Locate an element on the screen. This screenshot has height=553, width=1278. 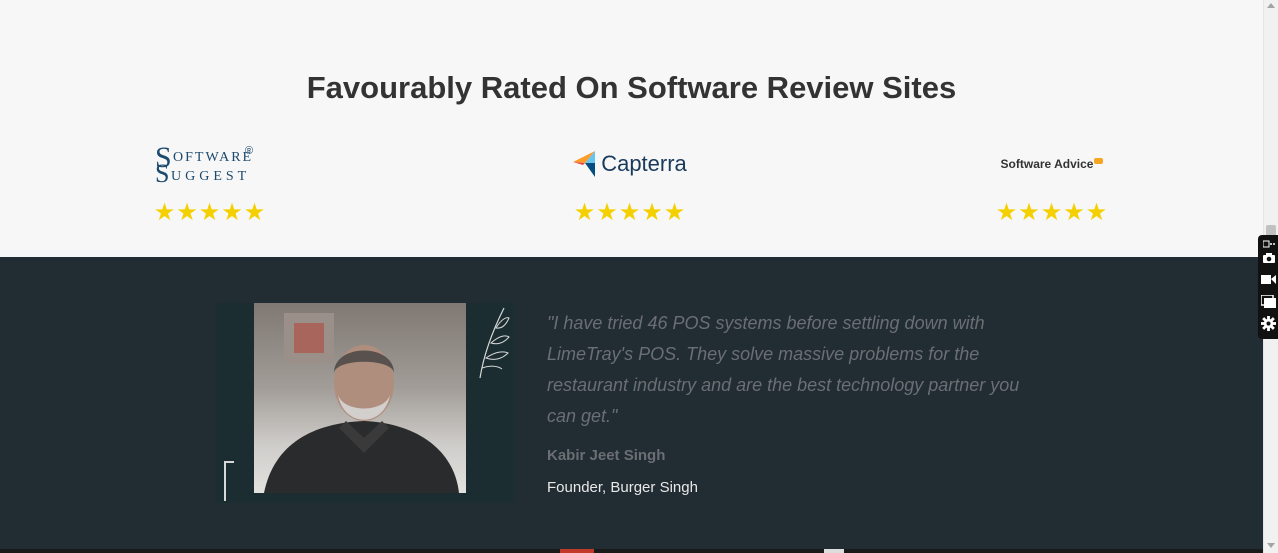
review-site-softwaresuggest: S OFTWARE S UGGEST ® ★★★★★ is located at coordinates (210, 183).